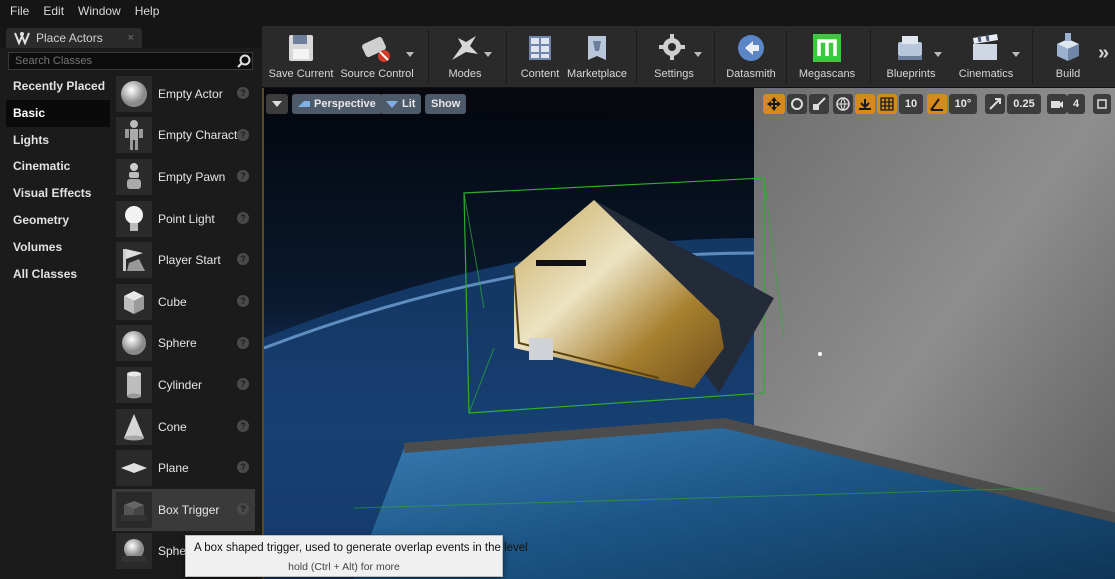  I want to click on category-cinematic: Cinematic, so click(58, 166).